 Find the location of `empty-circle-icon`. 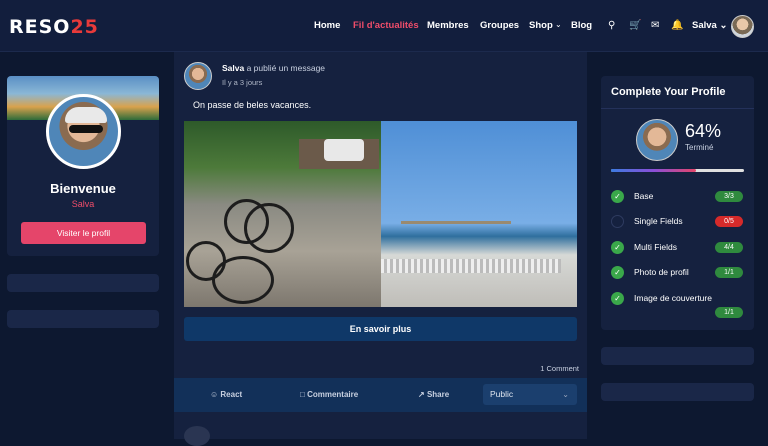

empty-circle-icon is located at coordinates (617, 221).